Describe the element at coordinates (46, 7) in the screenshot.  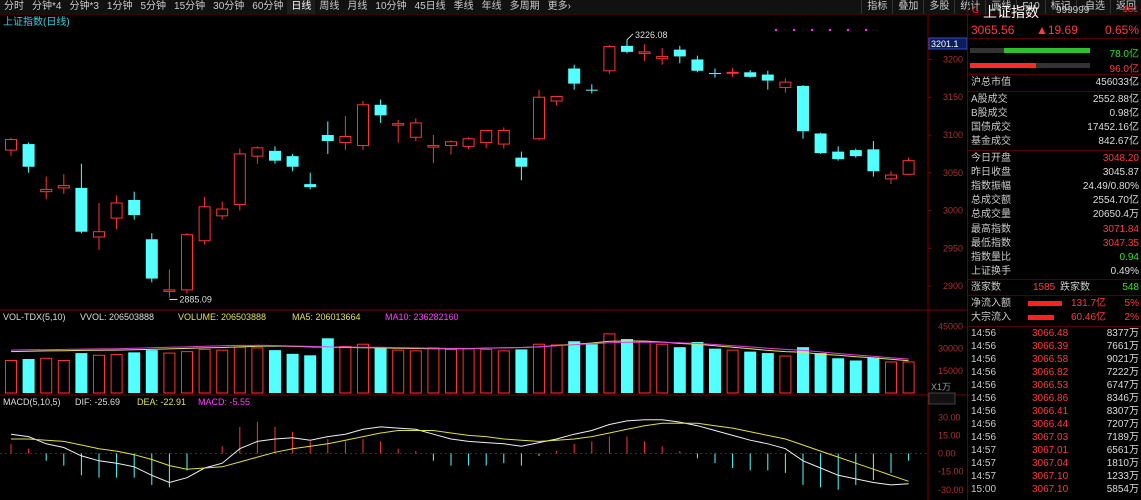
I see `tab-timeframe-1: 分钟*4` at that location.